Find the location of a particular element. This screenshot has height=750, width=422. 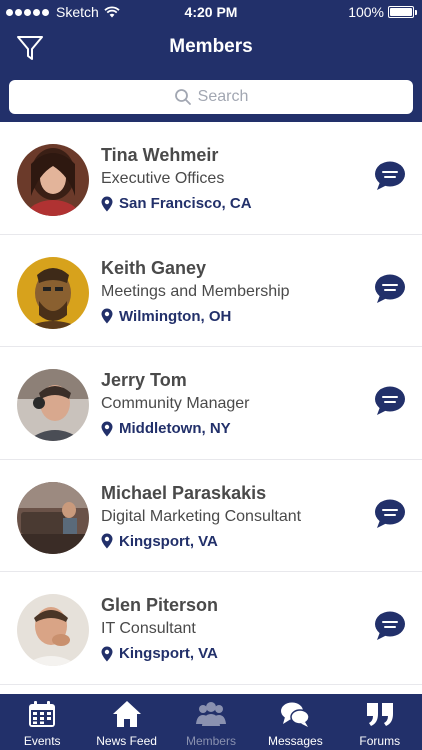

tab-members: Members is located at coordinates (211, 722).